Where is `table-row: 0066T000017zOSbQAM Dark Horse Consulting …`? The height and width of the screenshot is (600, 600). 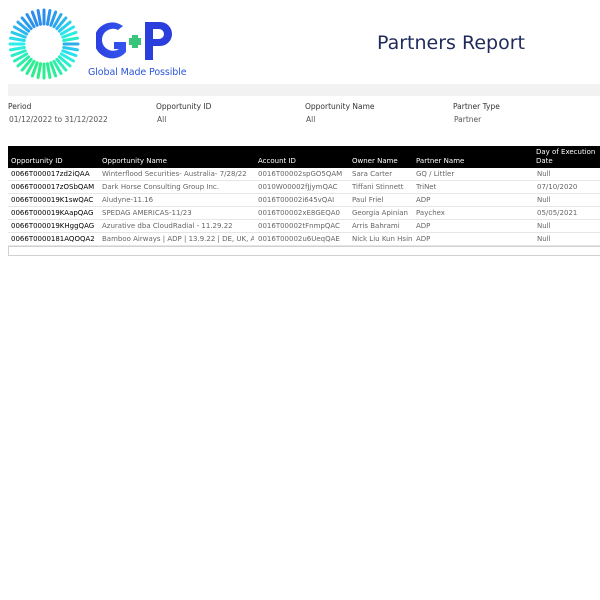 table-row: 0066T000017zOSbQAM Dark Horse Consulting … is located at coordinates (304, 187).